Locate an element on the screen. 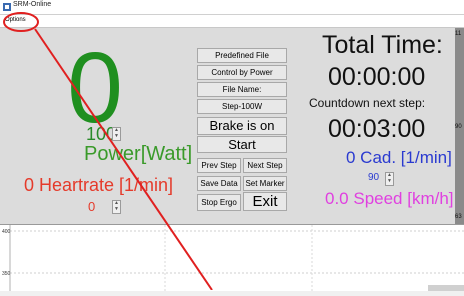 The width and height of the screenshot is (464, 296). heartrate-spinner: ▲ ▼ is located at coordinates (116, 207).